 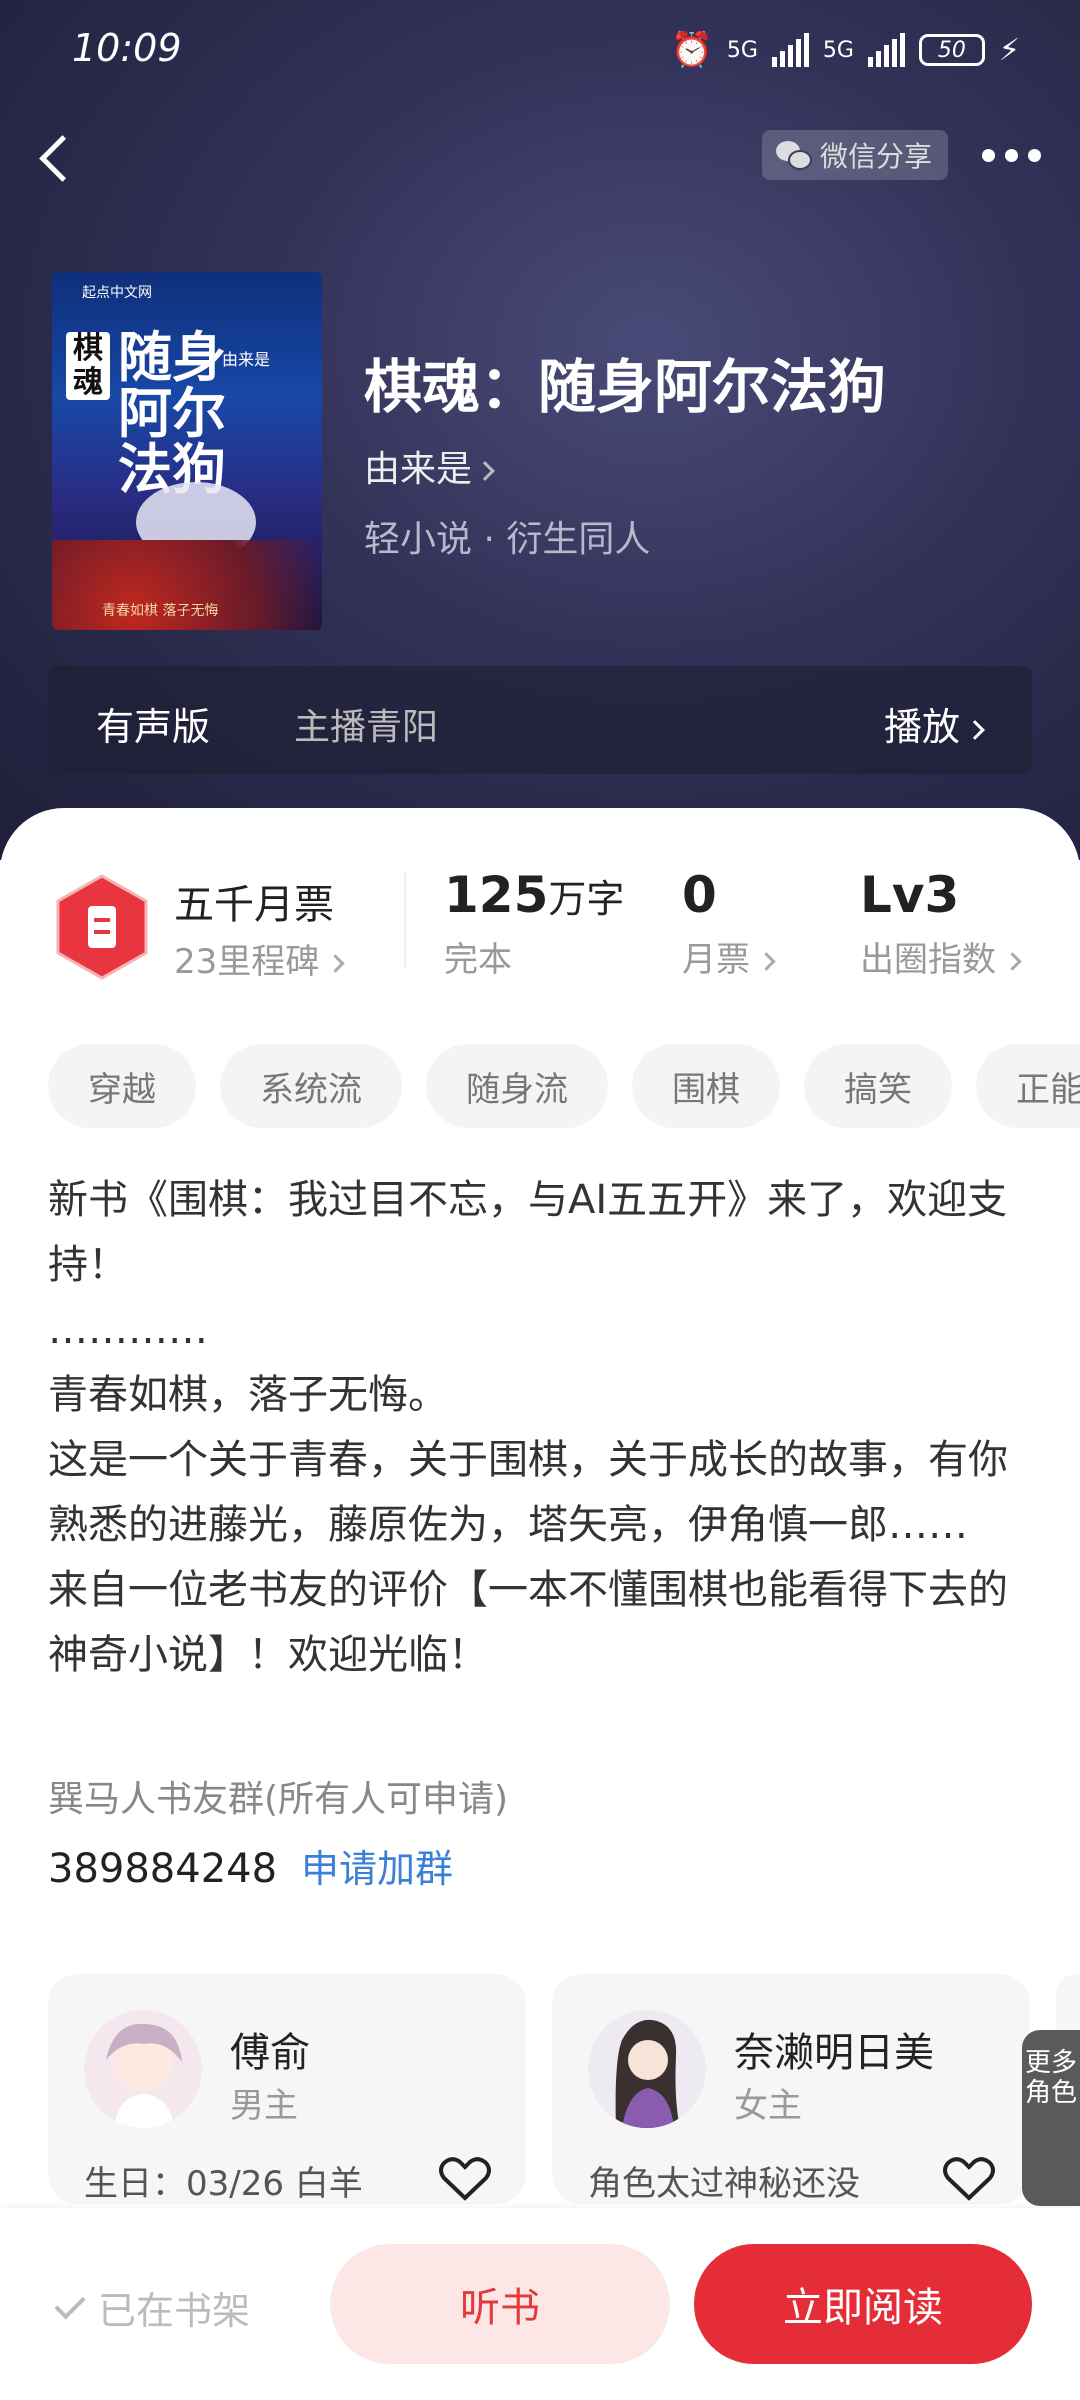 What do you see at coordinates (88, 366) in the screenshot?
I see `cover-side-title: 棋魂` at bounding box center [88, 366].